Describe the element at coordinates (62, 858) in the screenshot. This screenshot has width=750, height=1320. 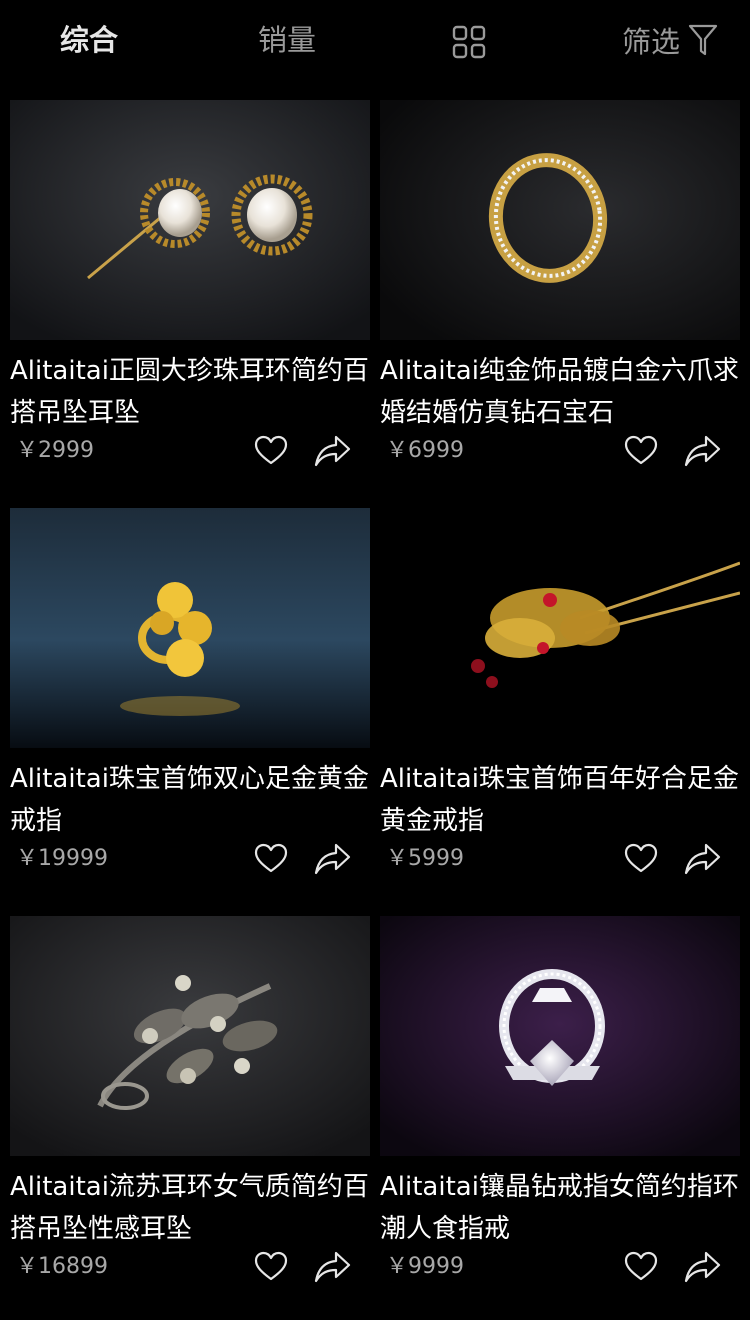
I see `product-price: ￥19999` at that location.